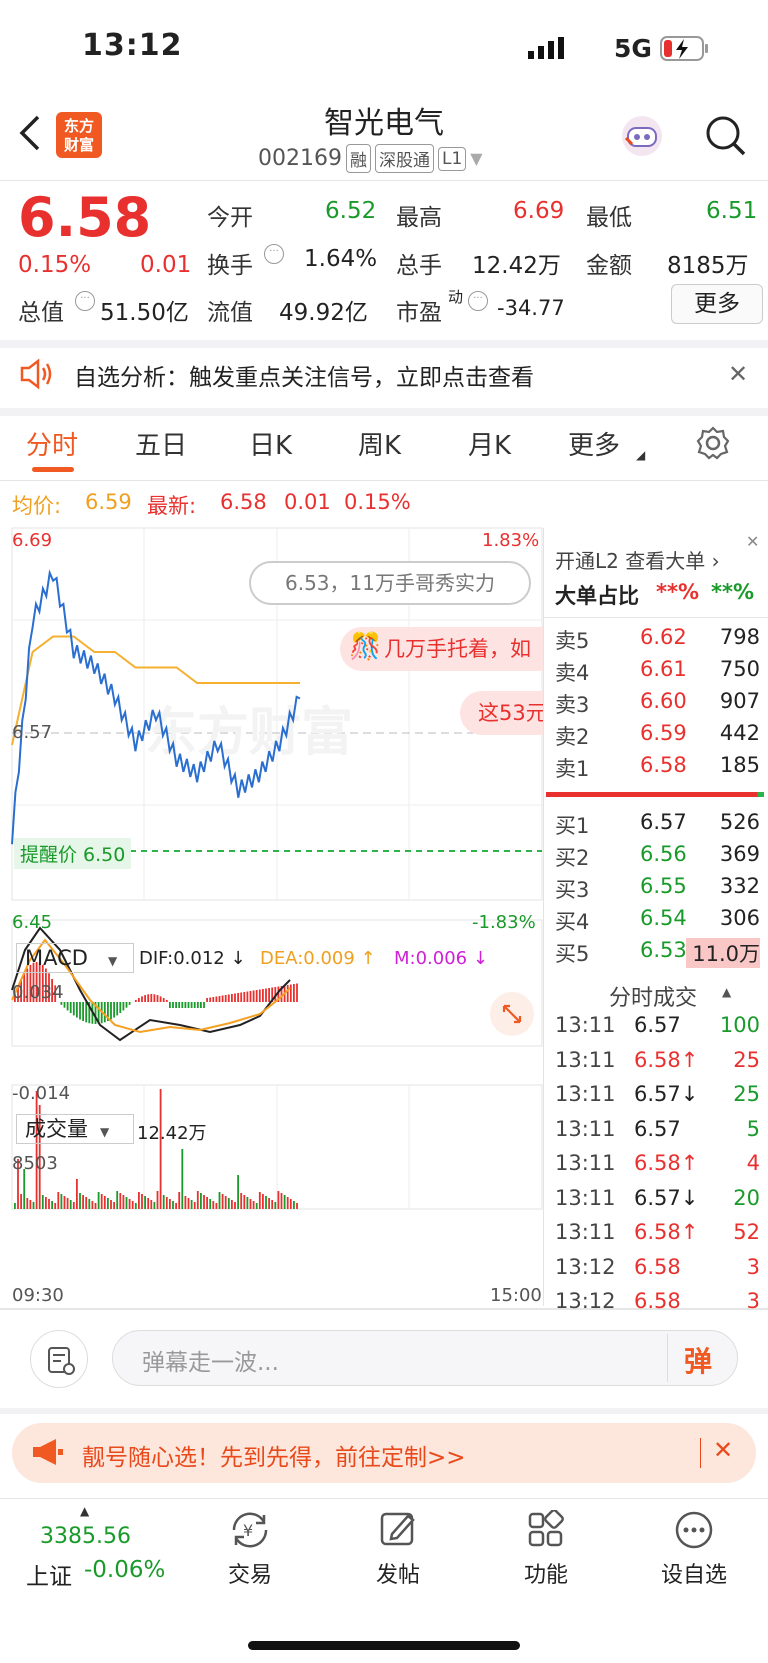  Describe the element at coordinates (489, 443) in the screenshot. I see `tab-monthly: 月K` at that location.